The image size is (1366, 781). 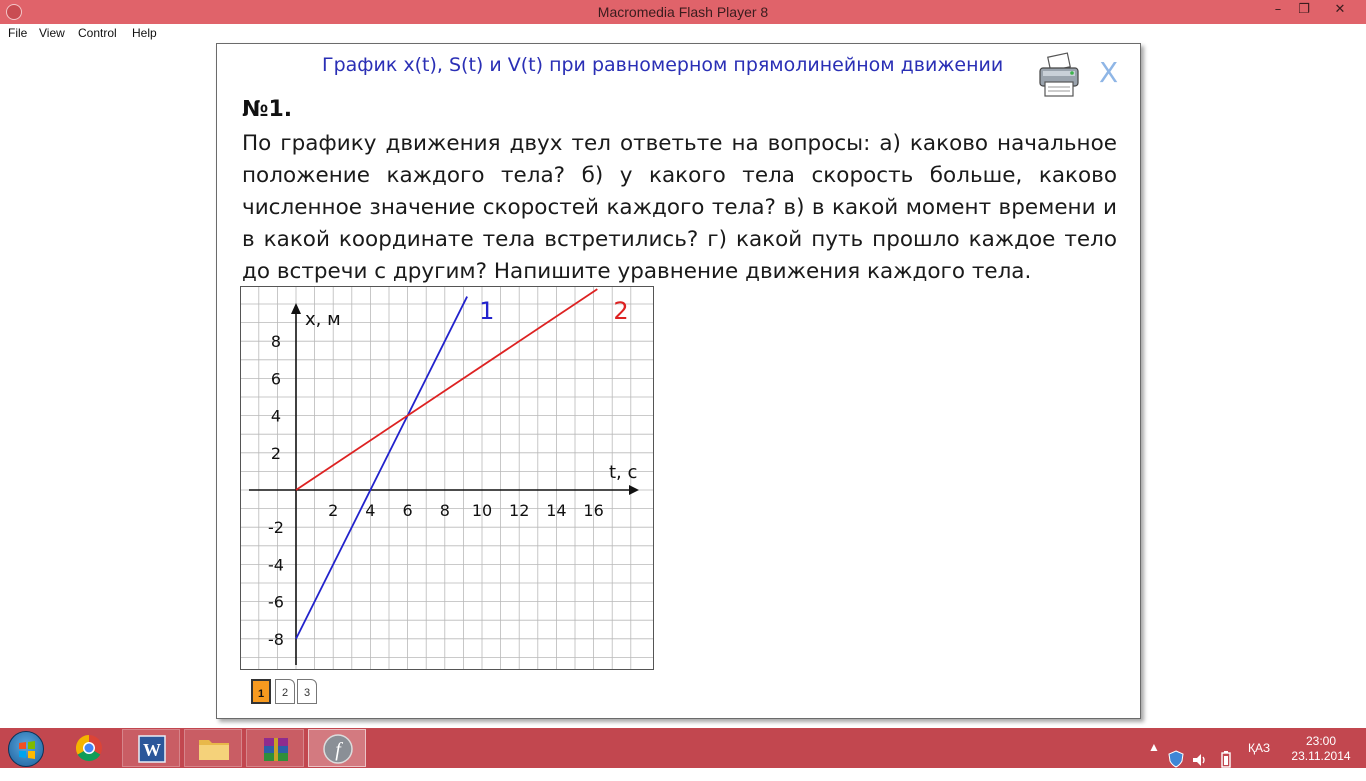 What do you see at coordinates (285, 691) in the screenshot?
I see `page-button-2: 2` at bounding box center [285, 691].